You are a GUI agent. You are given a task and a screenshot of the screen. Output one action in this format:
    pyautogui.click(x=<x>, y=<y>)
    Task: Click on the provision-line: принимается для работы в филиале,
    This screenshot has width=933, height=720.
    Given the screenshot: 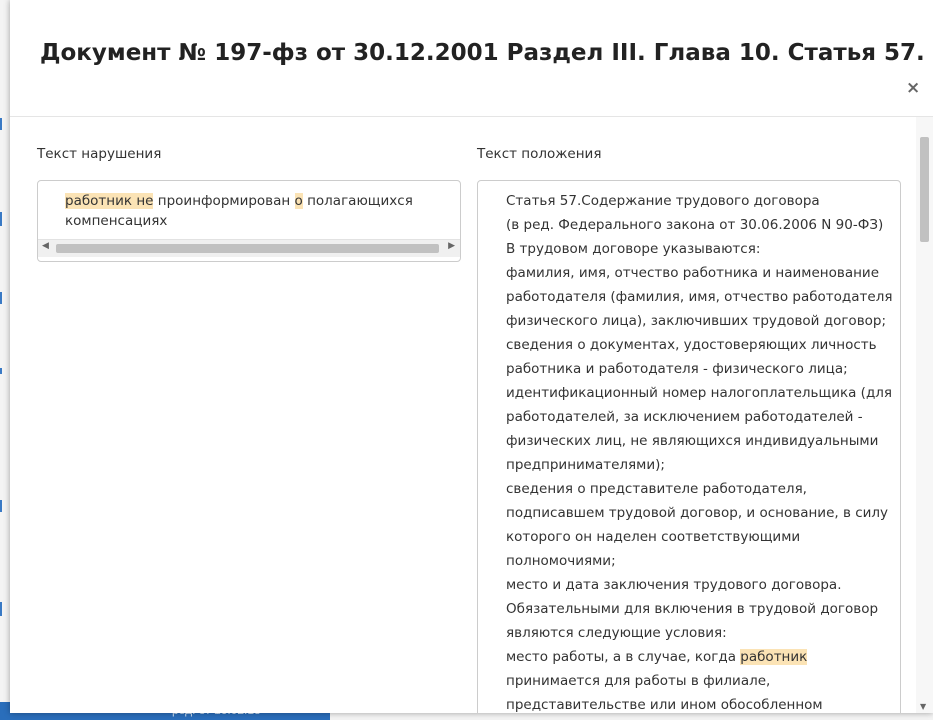 What is the action you would take?
    pyautogui.click(x=703, y=681)
    